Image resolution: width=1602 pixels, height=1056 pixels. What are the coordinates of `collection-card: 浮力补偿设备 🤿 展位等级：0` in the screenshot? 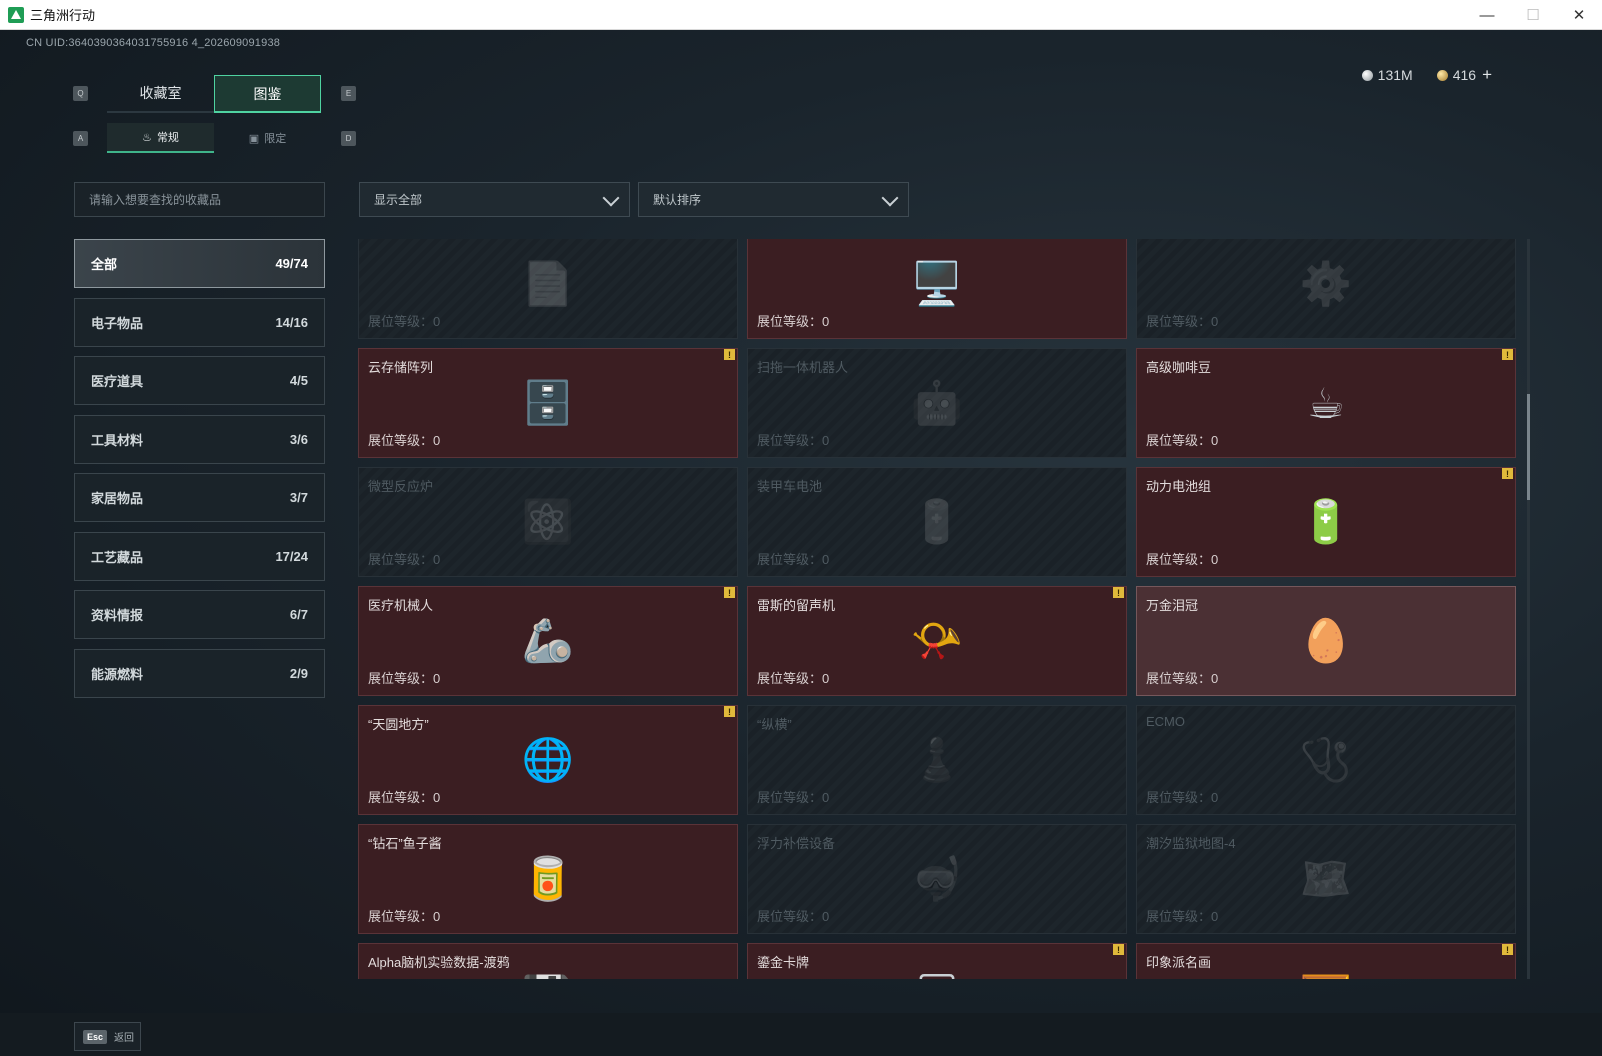 It's located at (937, 879).